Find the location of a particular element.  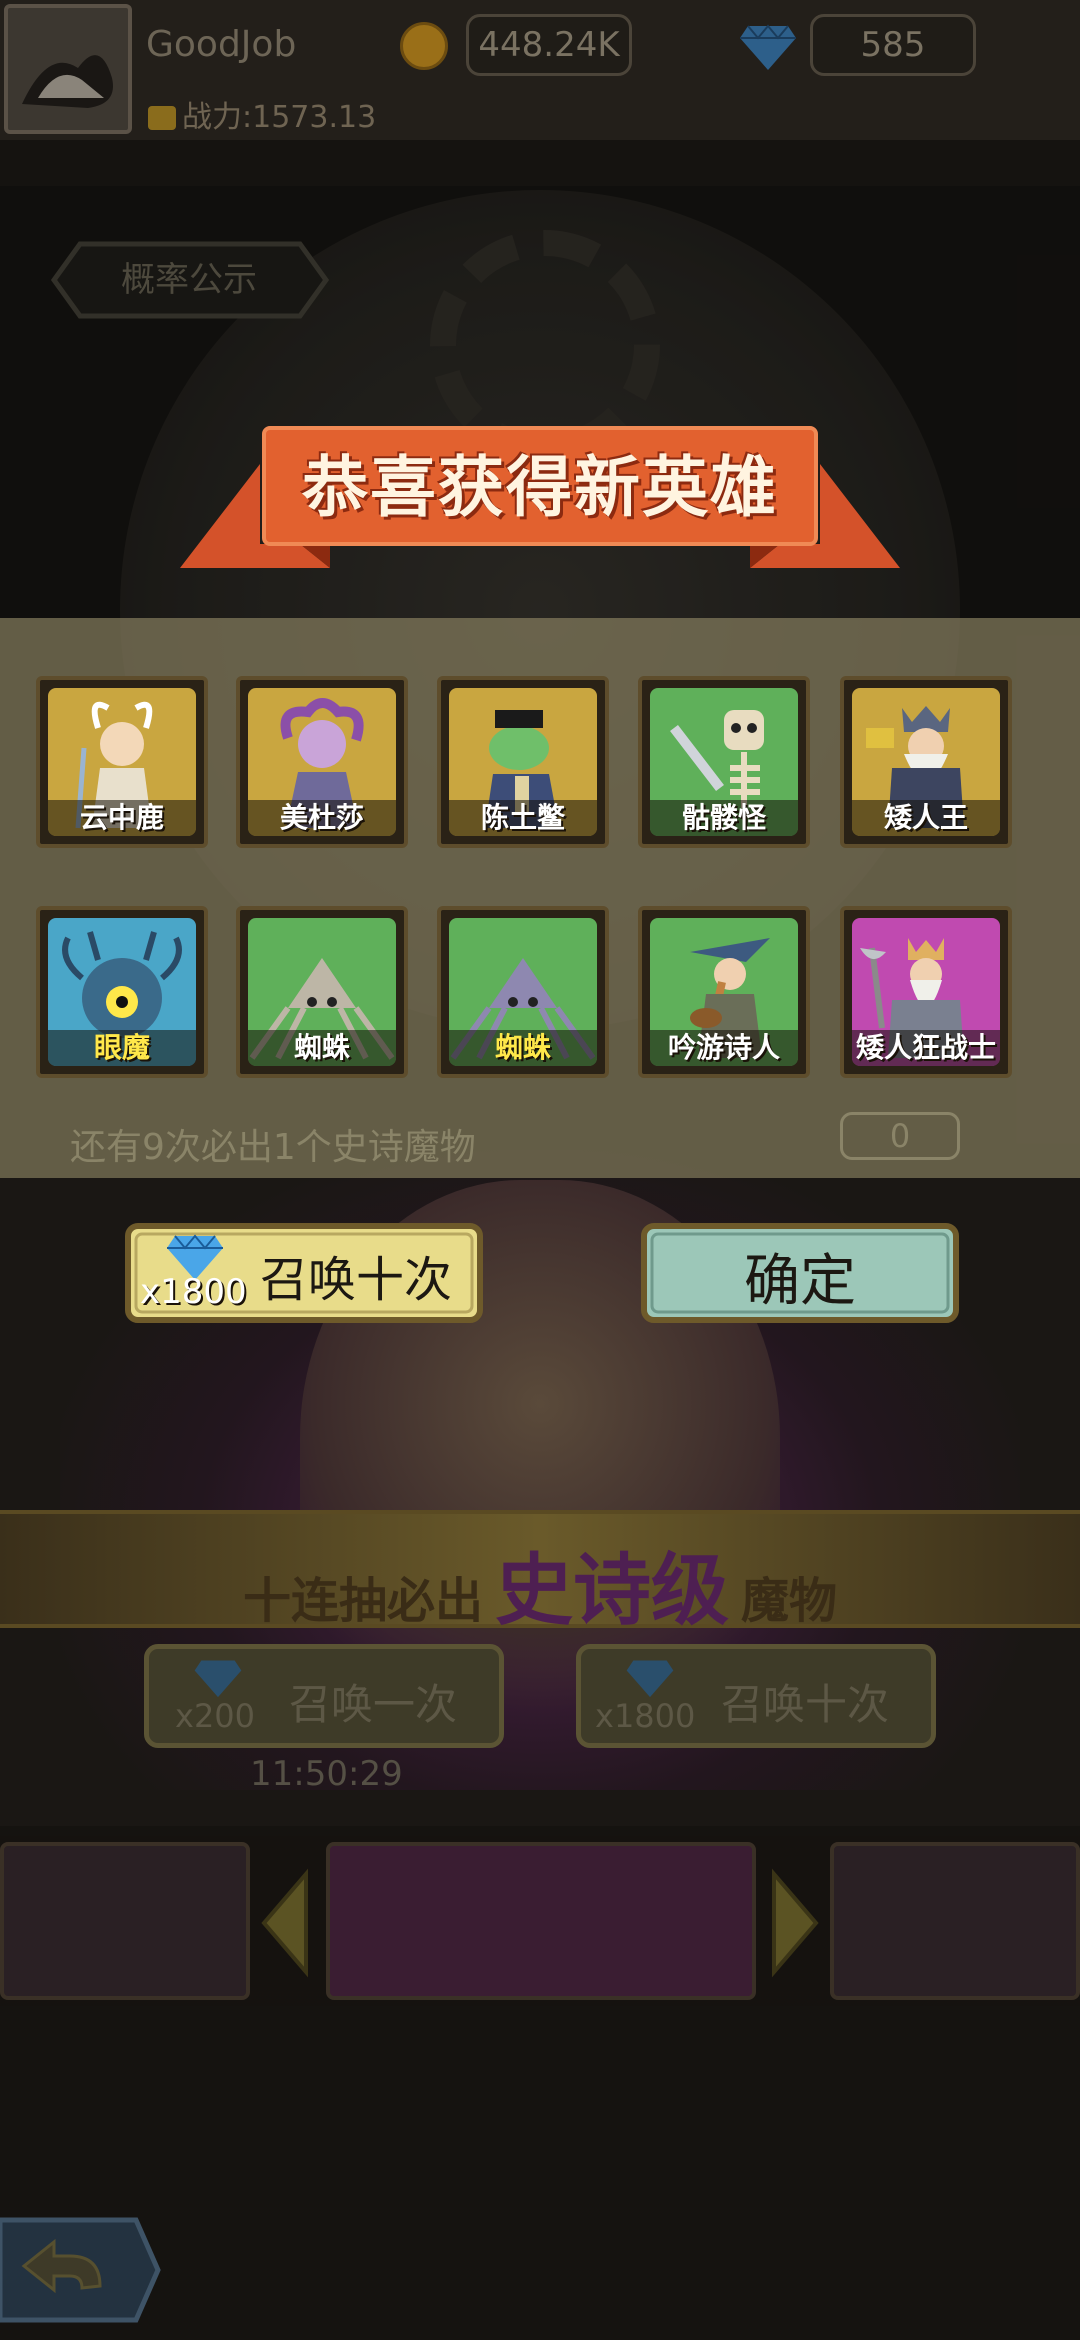

epic-guarantee-text: 十连抽必出 史诗级 魔物 is located at coordinates (540, 1584).